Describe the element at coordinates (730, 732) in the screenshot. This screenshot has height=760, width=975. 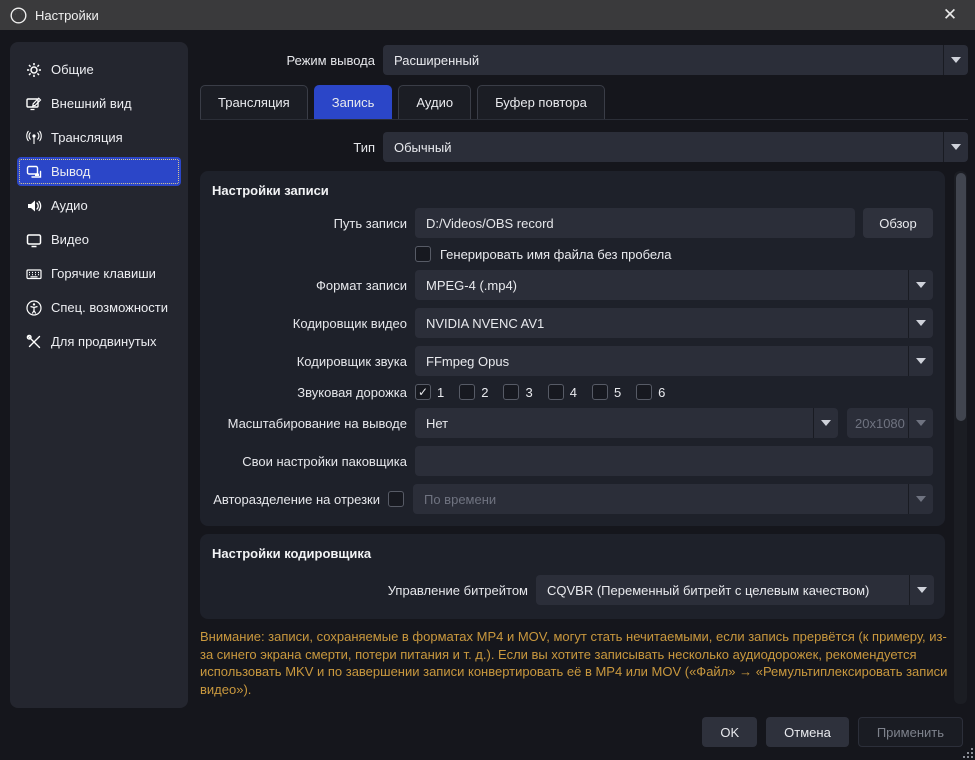
I see `ok-button: OK` at that location.